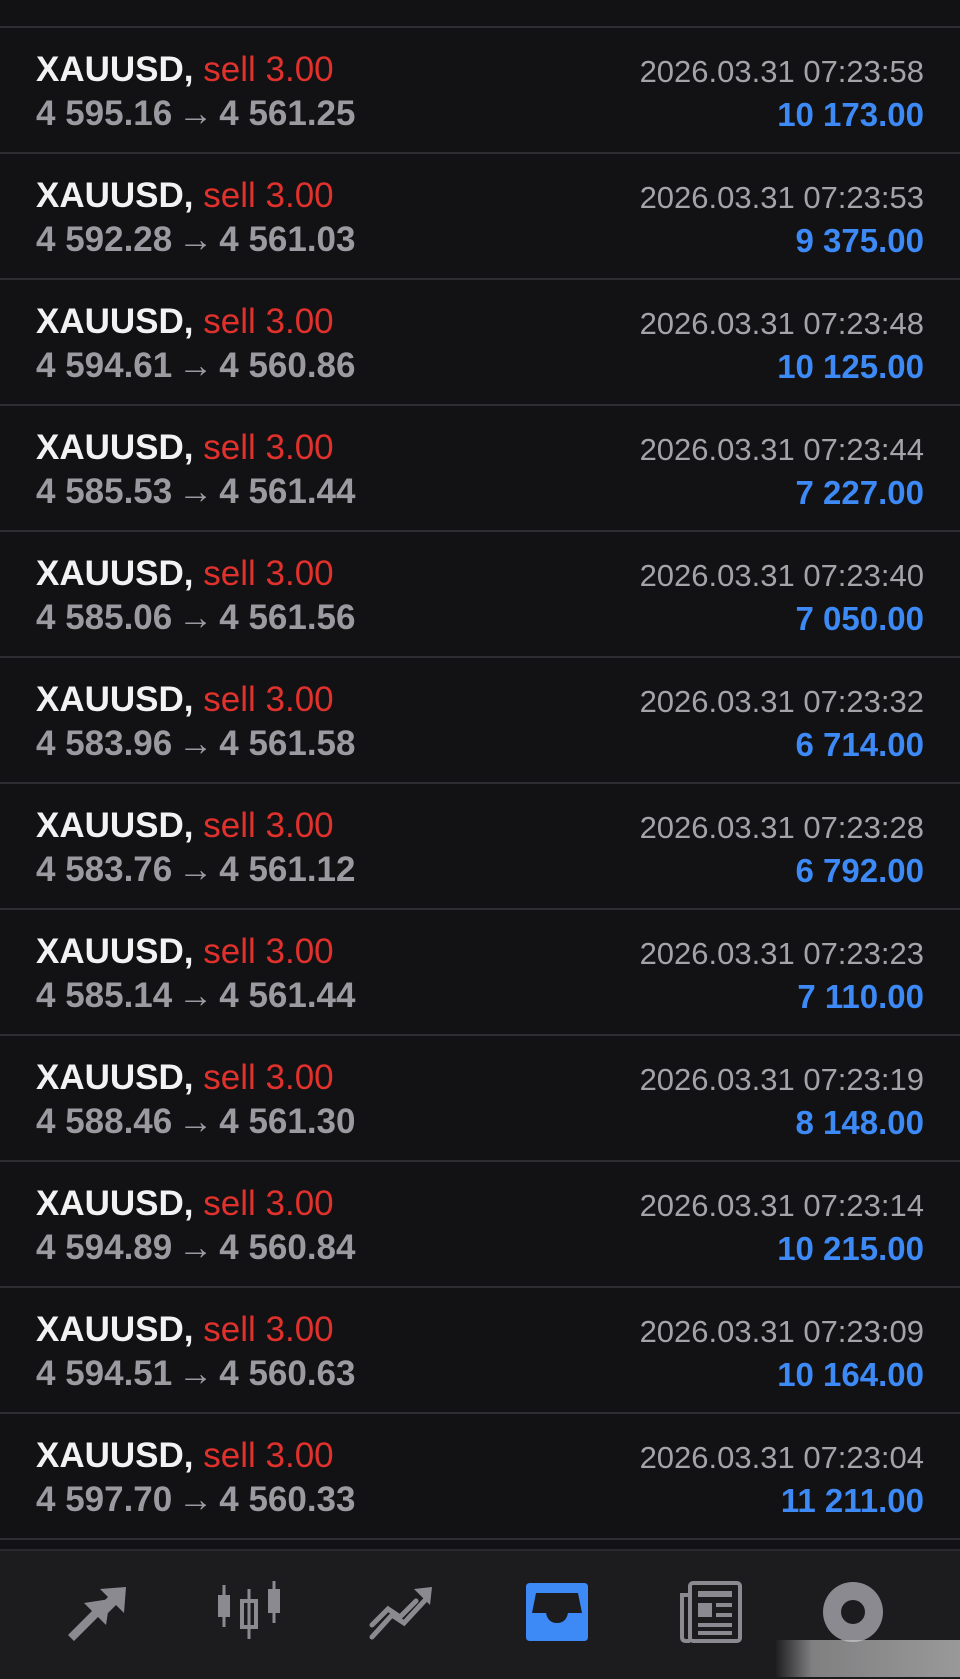 This screenshot has width=960, height=1679. Describe the element at coordinates (287, 1121) in the screenshot. I see `close-price: 4 561.30` at that location.